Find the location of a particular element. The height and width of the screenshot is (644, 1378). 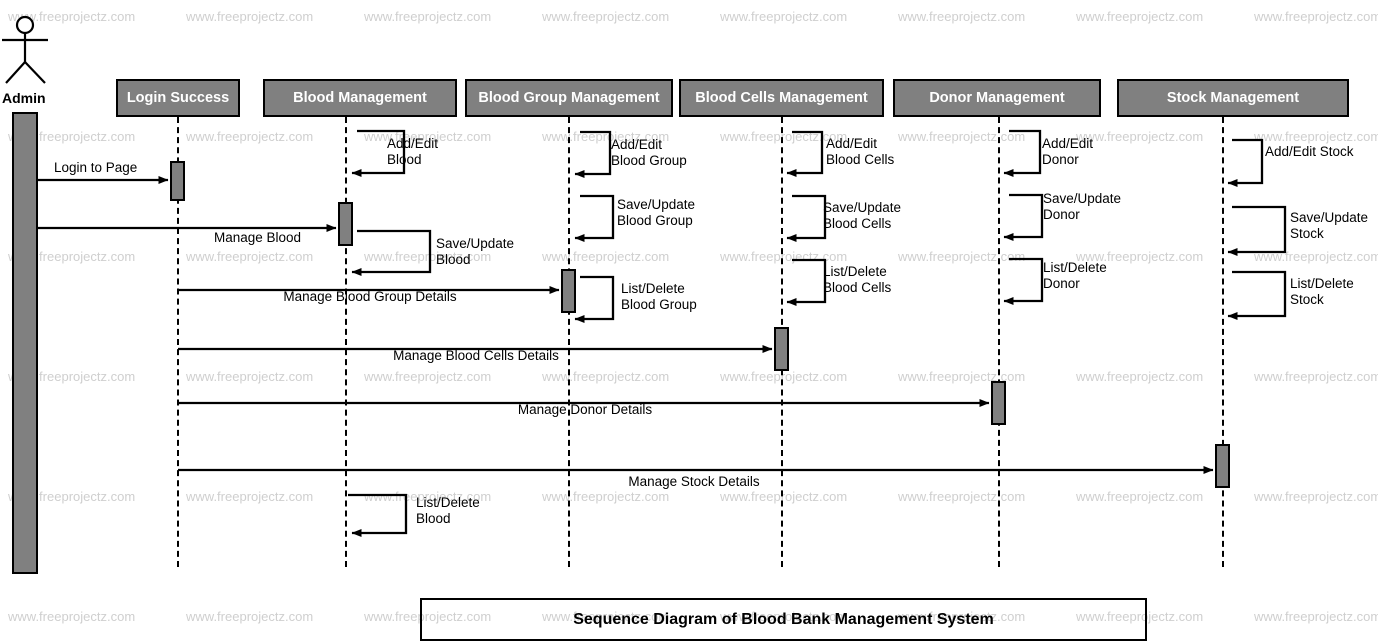

participant-label: Blood Cells Management is located at coordinates (781, 98).